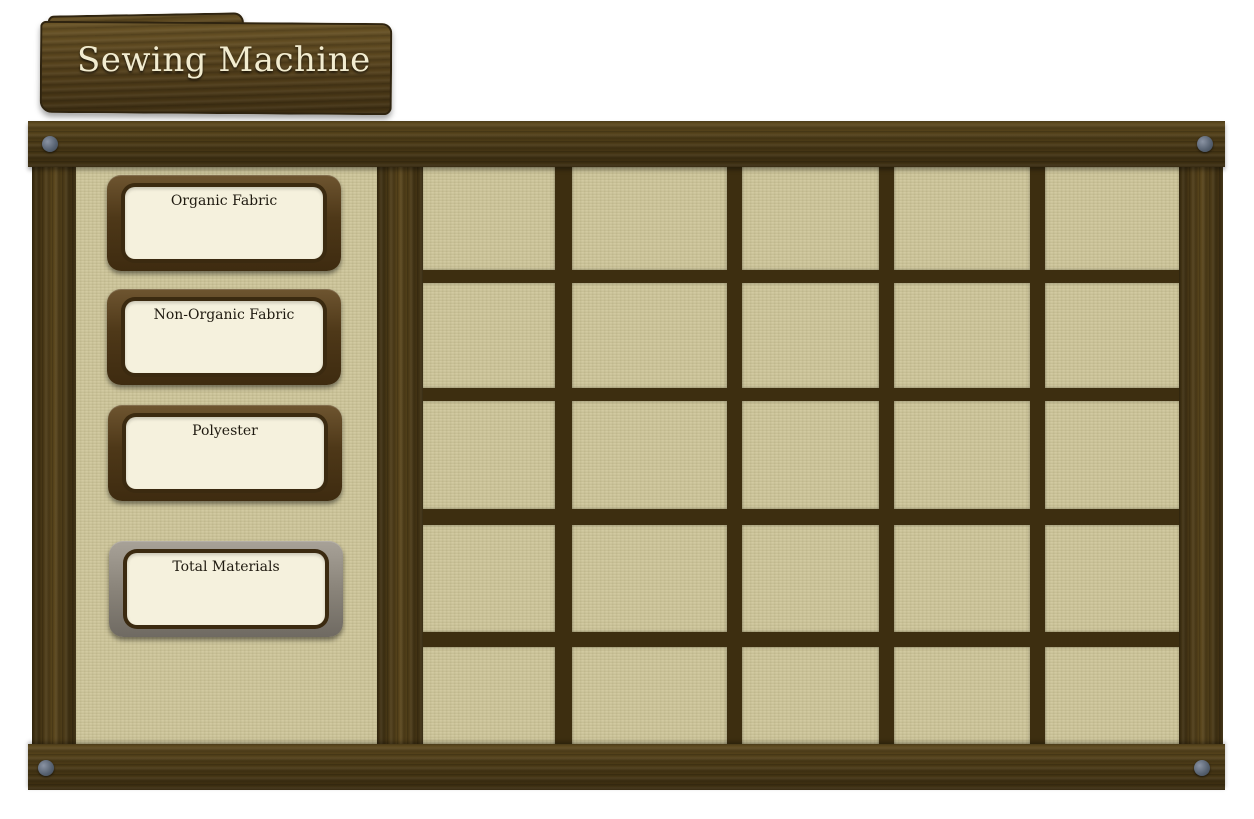 The width and height of the screenshot is (1254, 819). I want to click on frame-bottom-beam, so click(626, 767).